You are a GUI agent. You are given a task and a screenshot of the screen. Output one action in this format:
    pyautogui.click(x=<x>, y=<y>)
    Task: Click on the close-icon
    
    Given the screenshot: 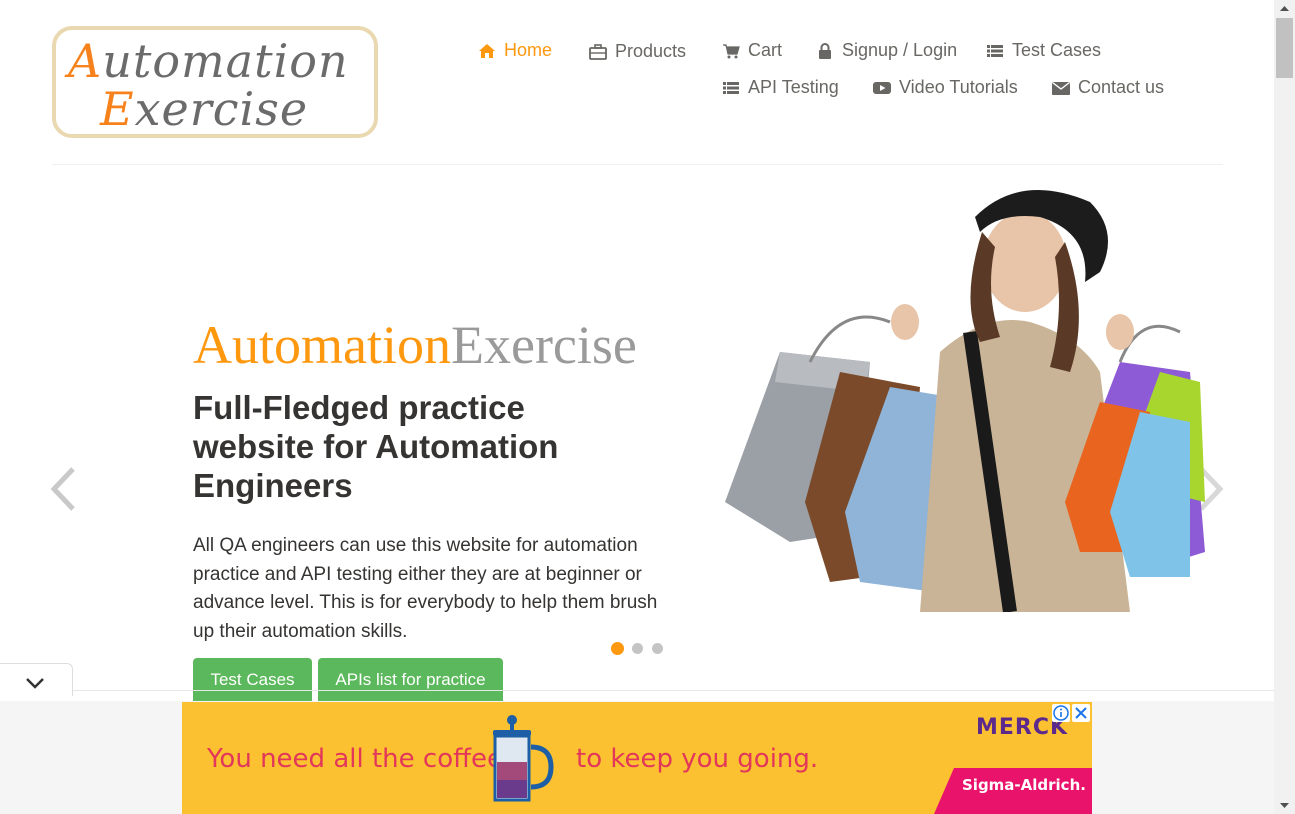 What is the action you would take?
    pyautogui.click(x=1081, y=713)
    